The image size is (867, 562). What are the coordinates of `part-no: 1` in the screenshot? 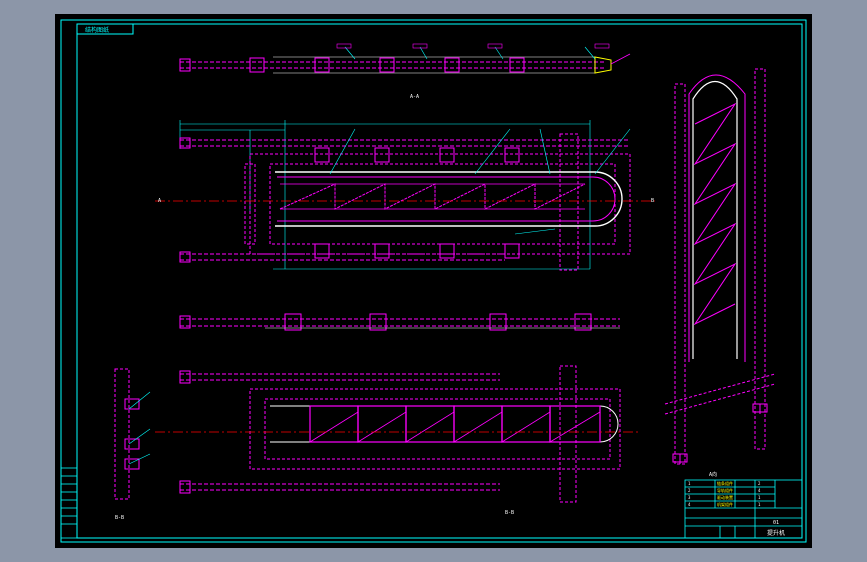 It's located at (689, 483).